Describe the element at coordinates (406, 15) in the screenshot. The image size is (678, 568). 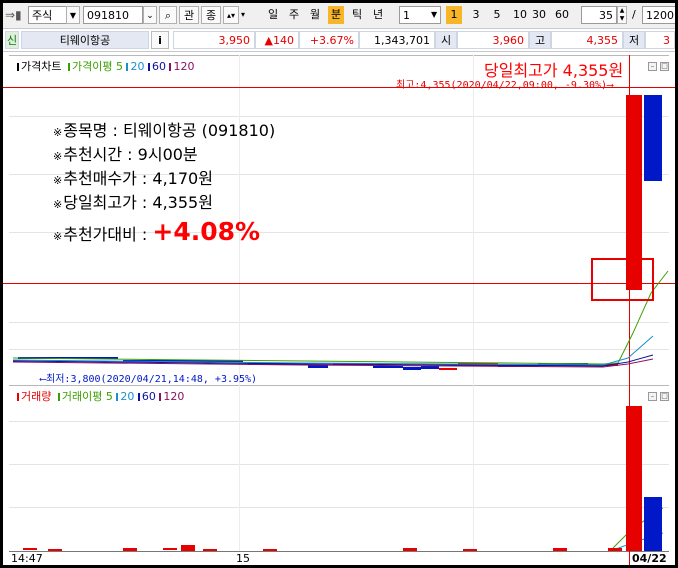
I see `interval-value: 1` at that location.